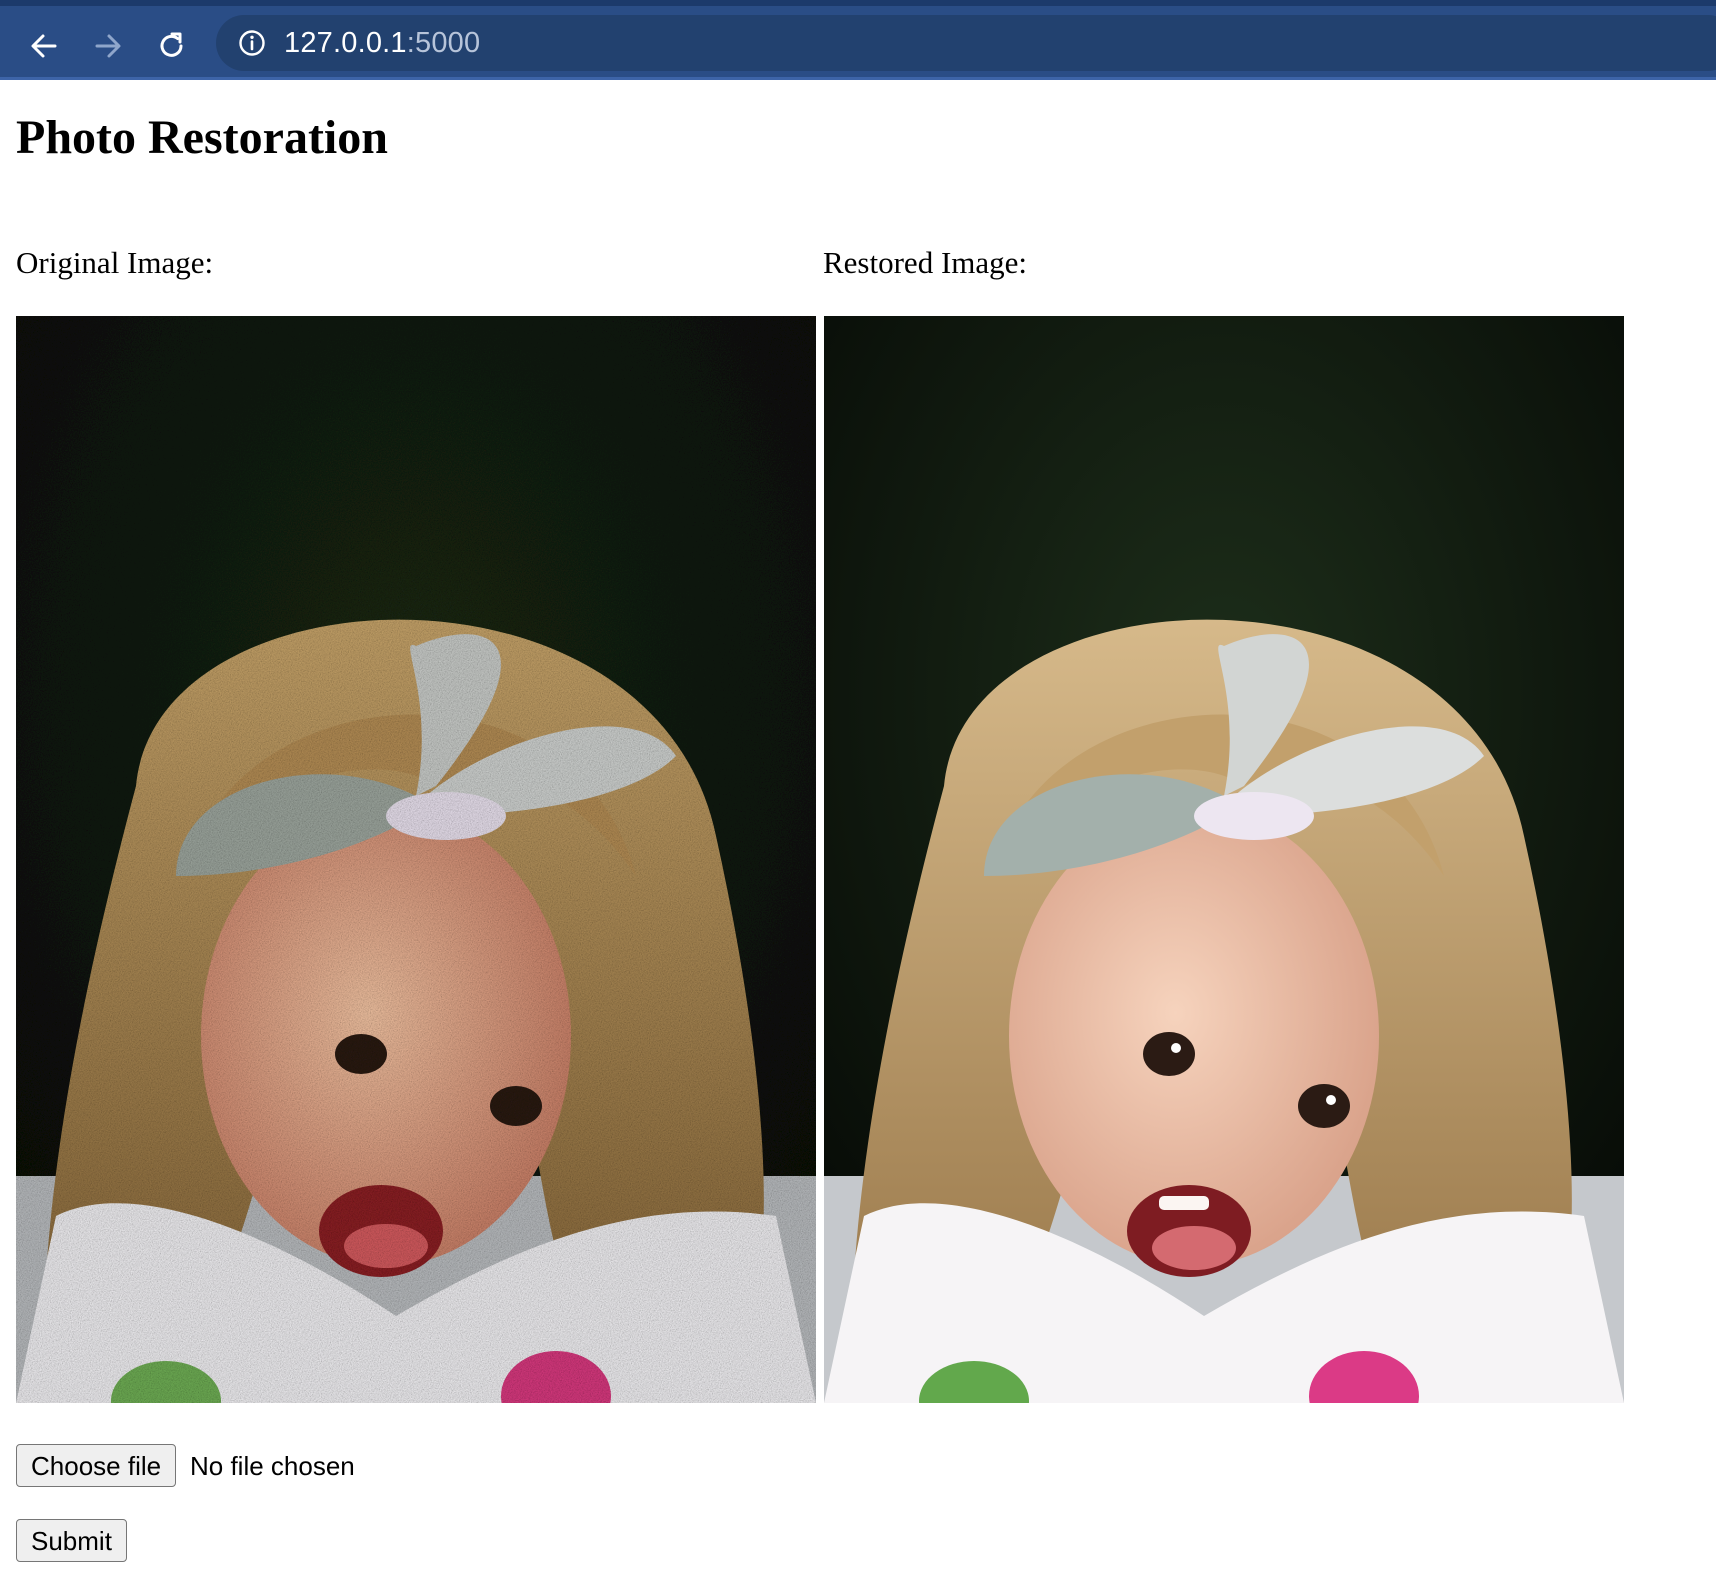 The image size is (1716, 1572). Describe the element at coordinates (96, 1465) in the screenshot. I see `choose-file-button: Choose file` at that location.